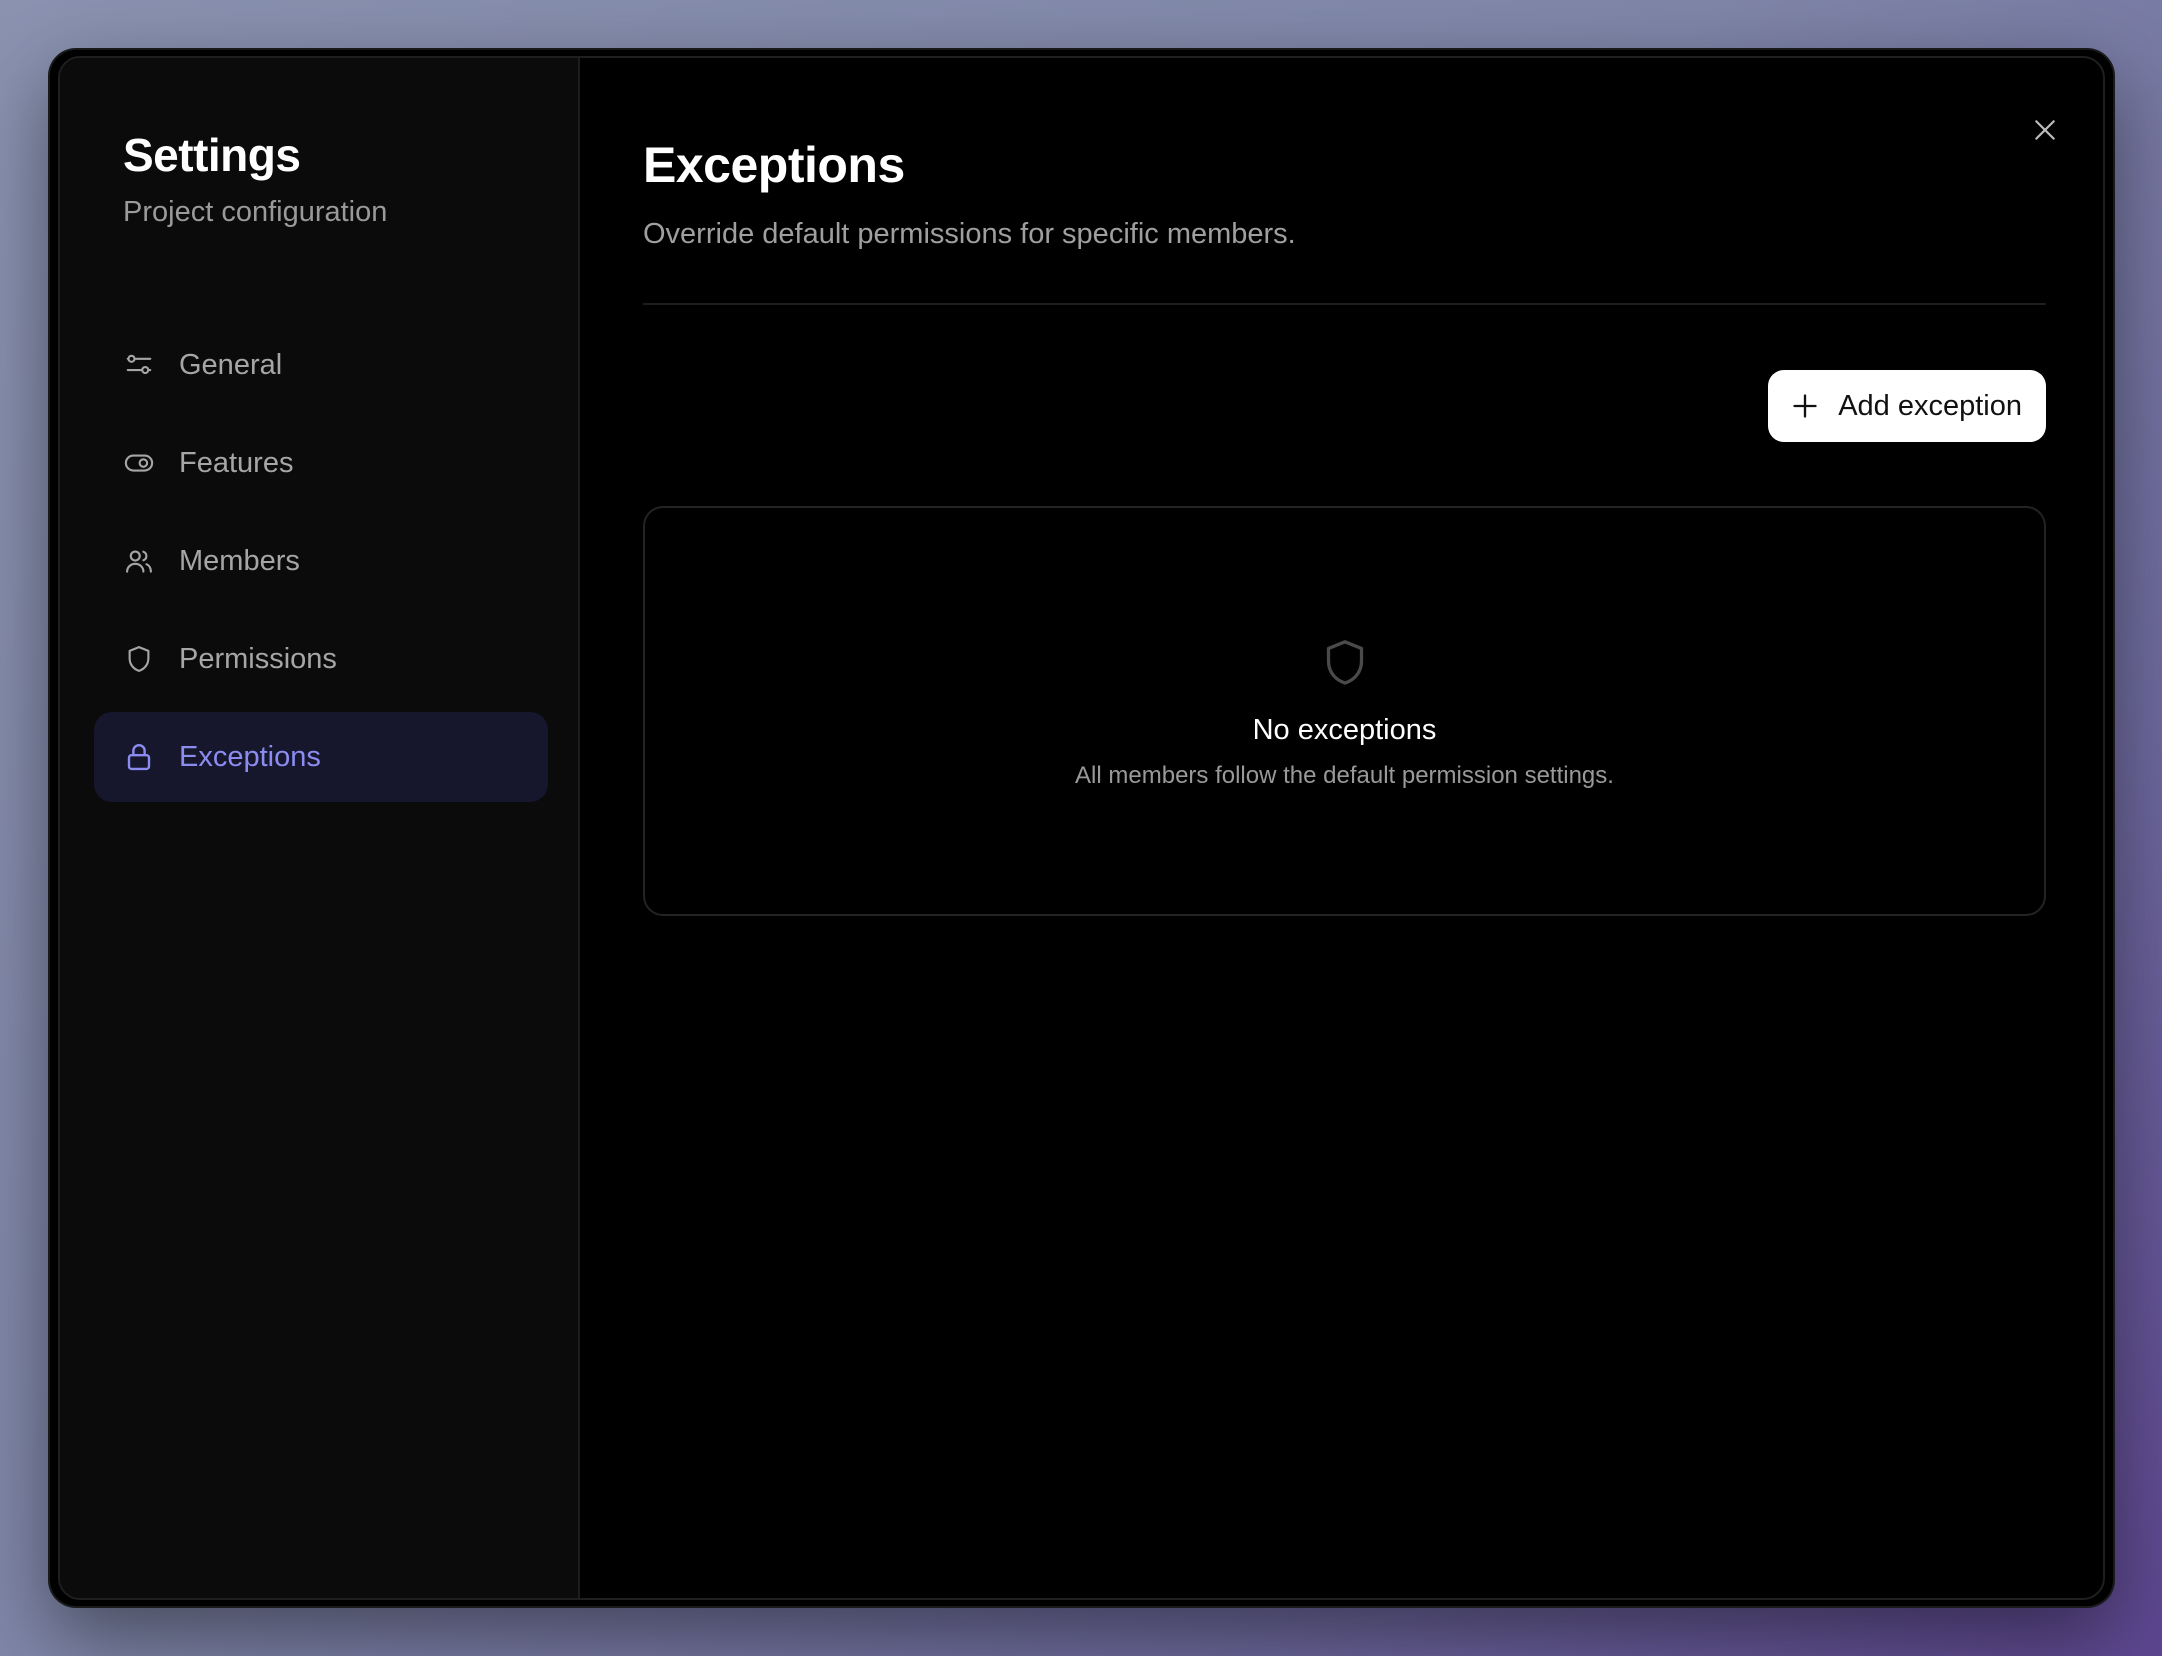 Image resolution: width=2162 pixels, height=1656 pixels. I want to click on lock-icon, so click(139, 757).